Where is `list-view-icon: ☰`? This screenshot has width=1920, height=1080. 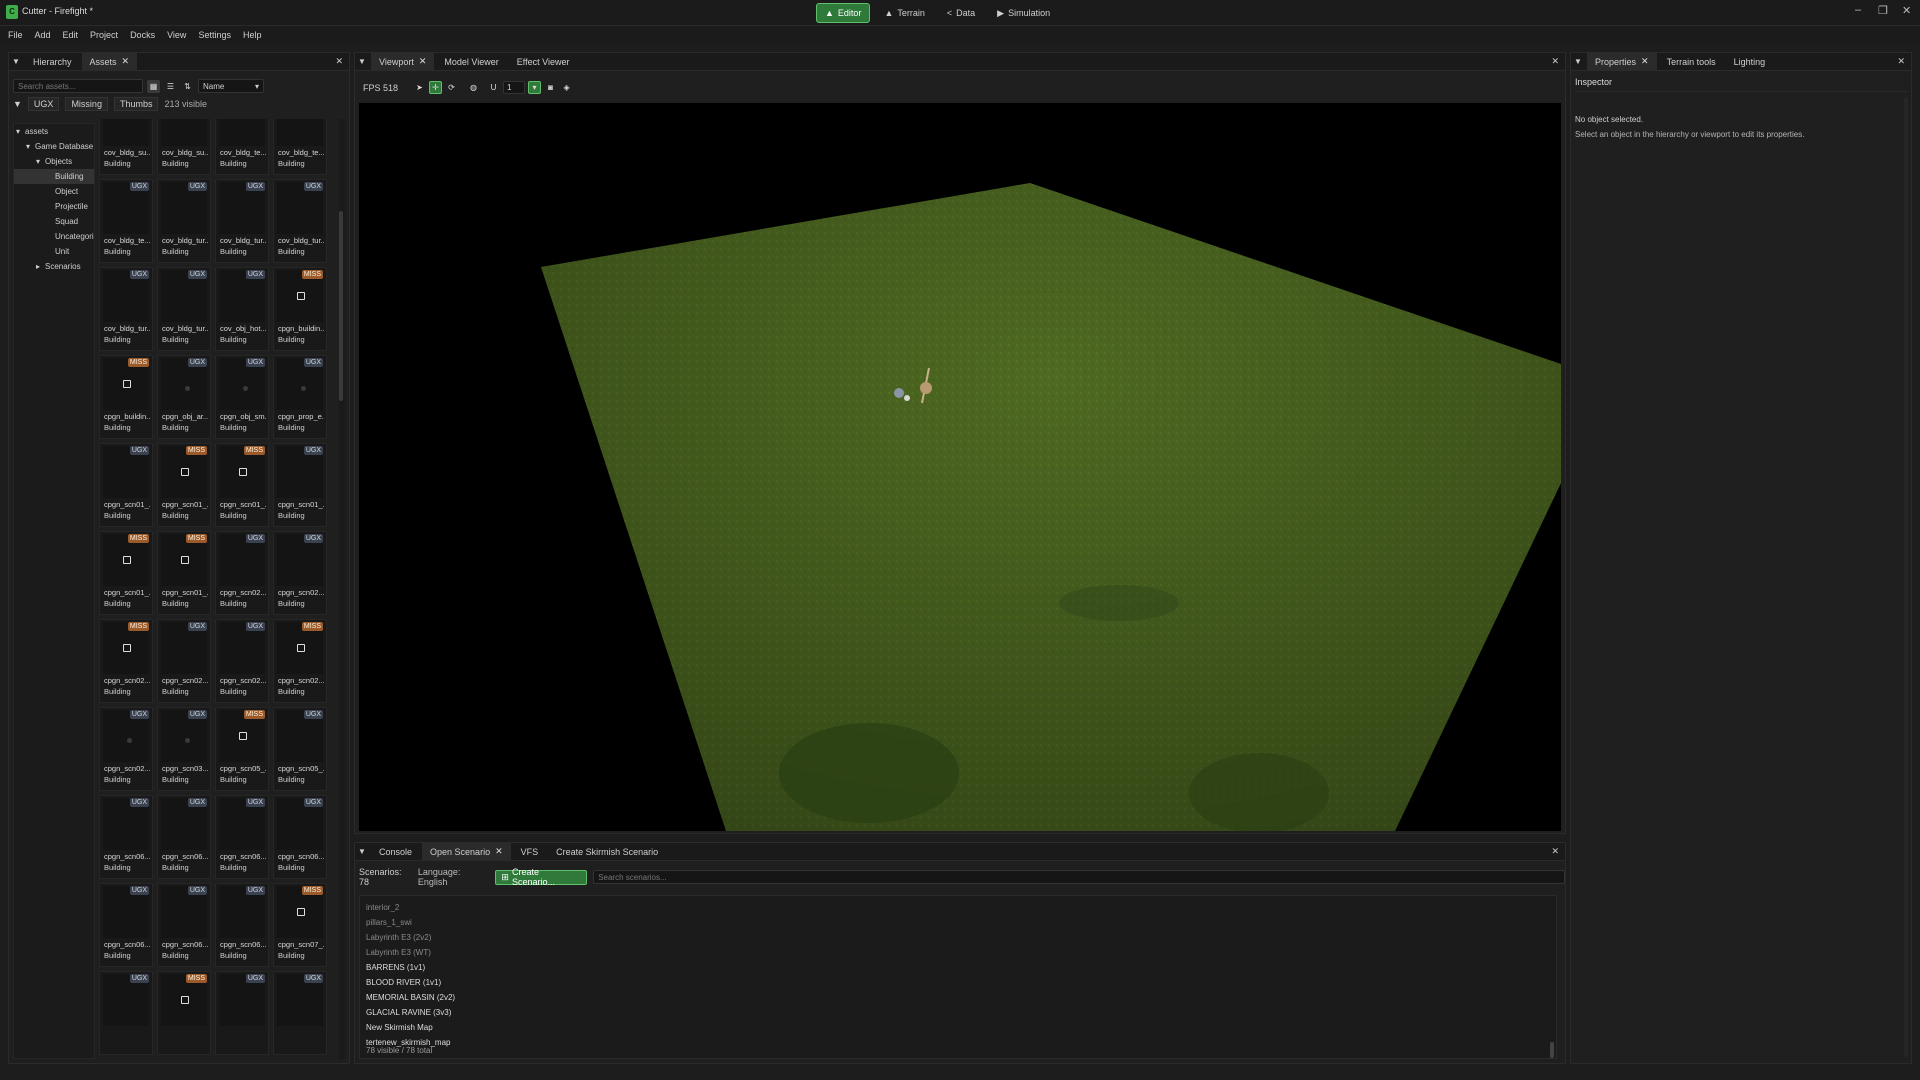
list-view-icon: ☰ is located at coordinates (170, 86).